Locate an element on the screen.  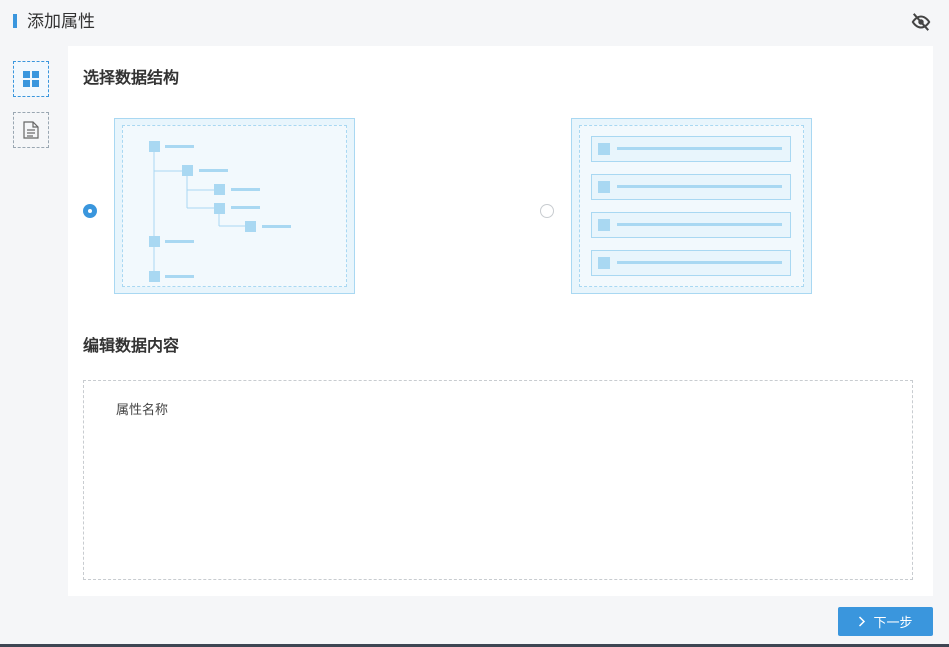
grid-view-button is located at coordinates (31, 79).